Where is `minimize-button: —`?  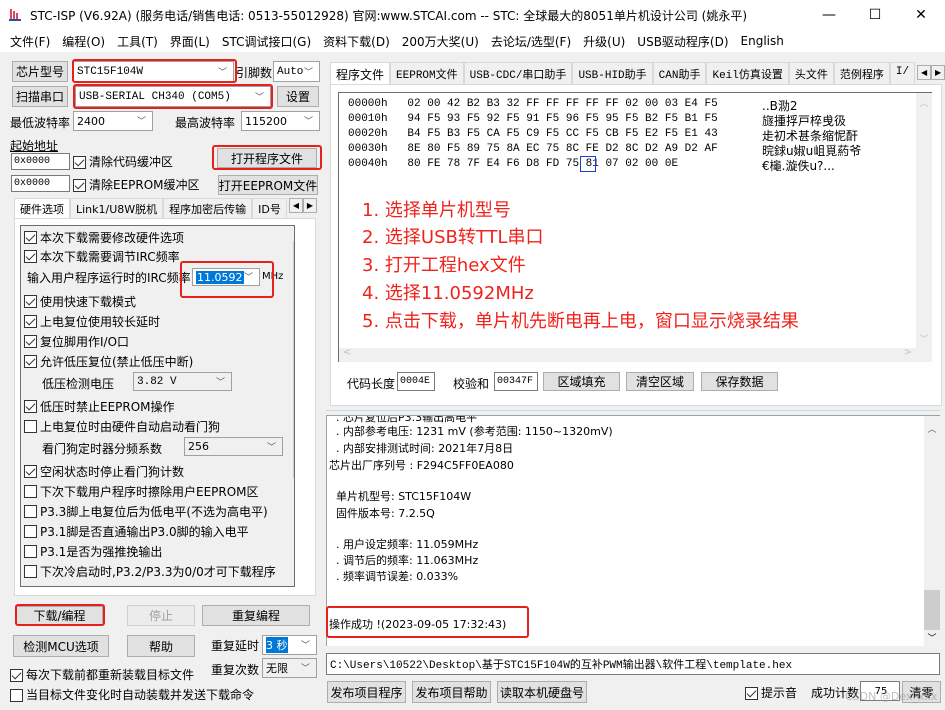 minimize-button: — is located at coordinates (829, 15).